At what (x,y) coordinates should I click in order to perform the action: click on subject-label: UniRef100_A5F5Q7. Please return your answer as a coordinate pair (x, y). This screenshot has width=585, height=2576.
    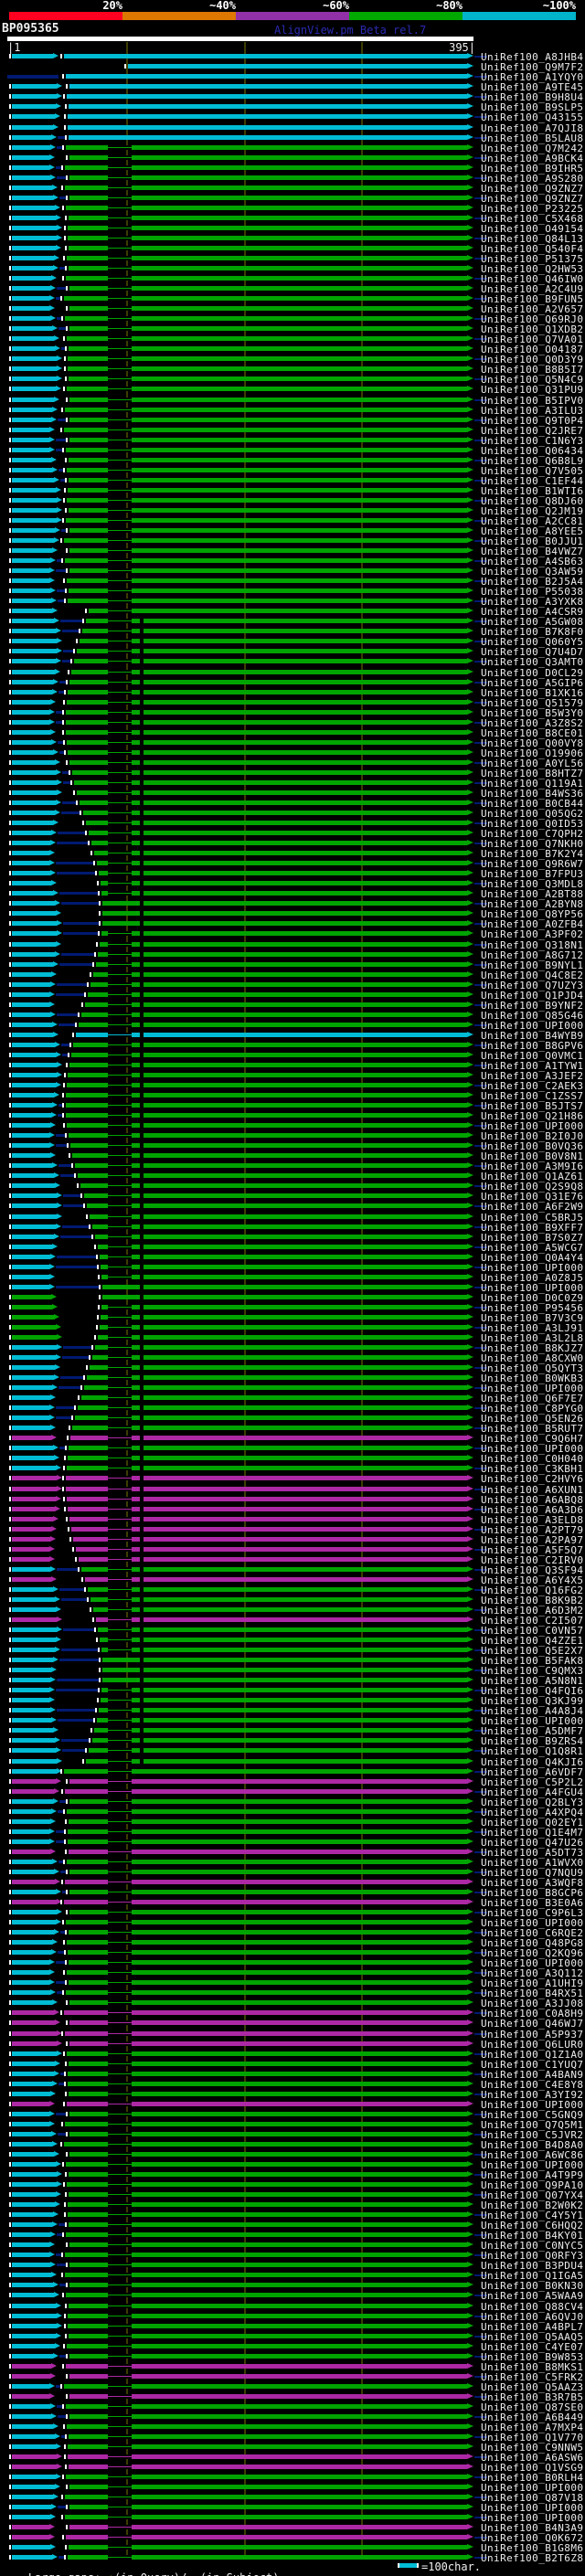
    Looking at the image, I should click on (533, 1550).